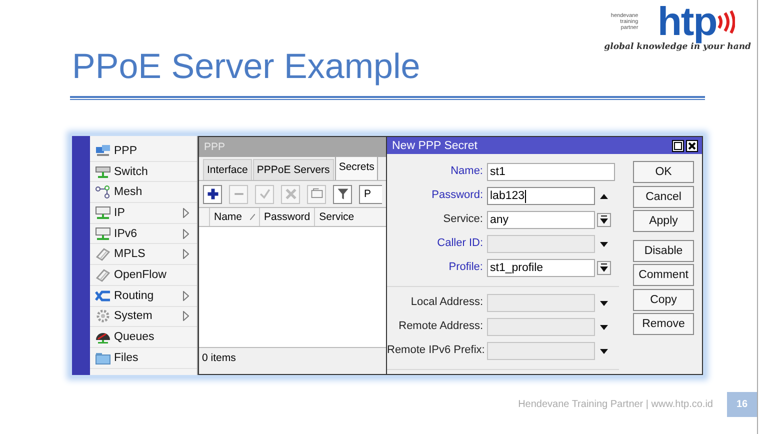 The image size is (773, 434). I want to click on dialog-button: OK, so click(663, 172).